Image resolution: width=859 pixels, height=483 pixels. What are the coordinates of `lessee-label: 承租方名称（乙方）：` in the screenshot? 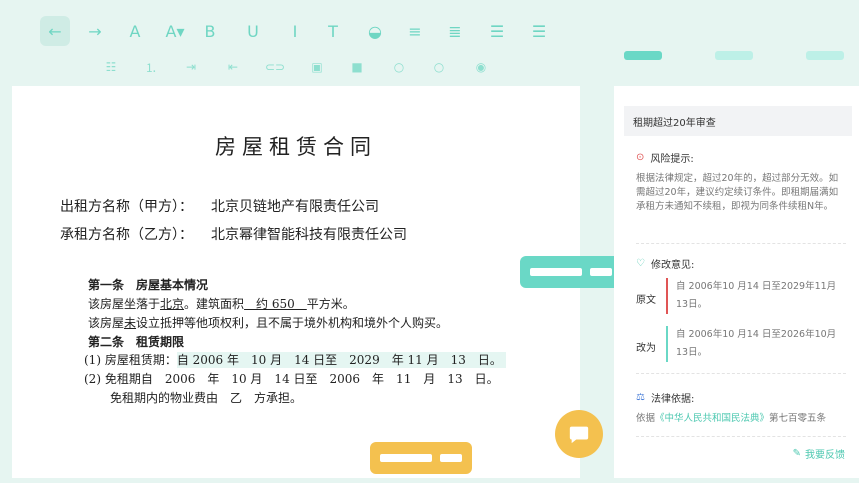 It's located at (126, 235).